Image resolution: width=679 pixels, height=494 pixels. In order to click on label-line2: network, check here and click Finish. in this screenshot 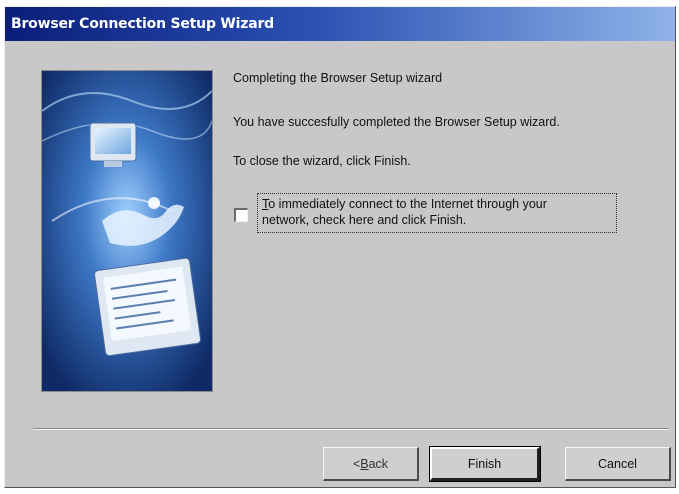, I will do `click(364, 220)`.